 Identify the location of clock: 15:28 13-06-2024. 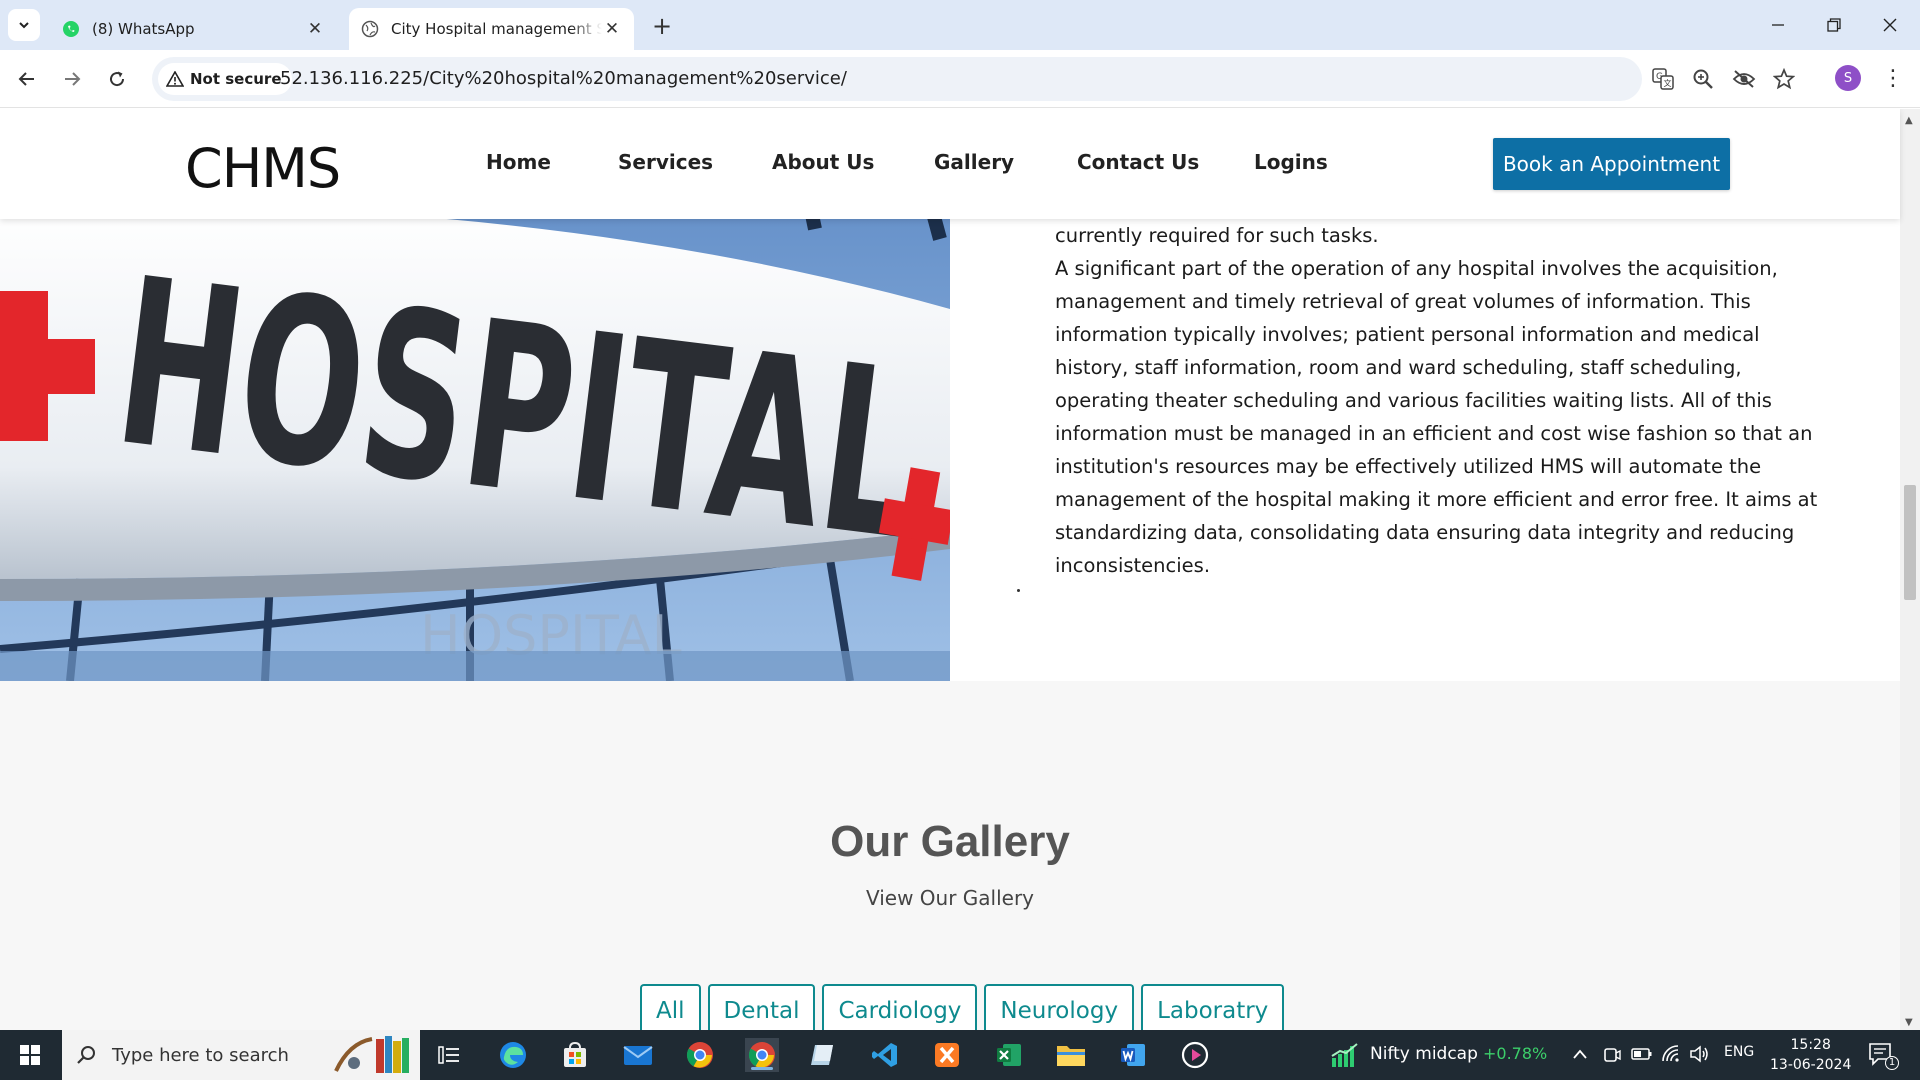
(1810, 1055).